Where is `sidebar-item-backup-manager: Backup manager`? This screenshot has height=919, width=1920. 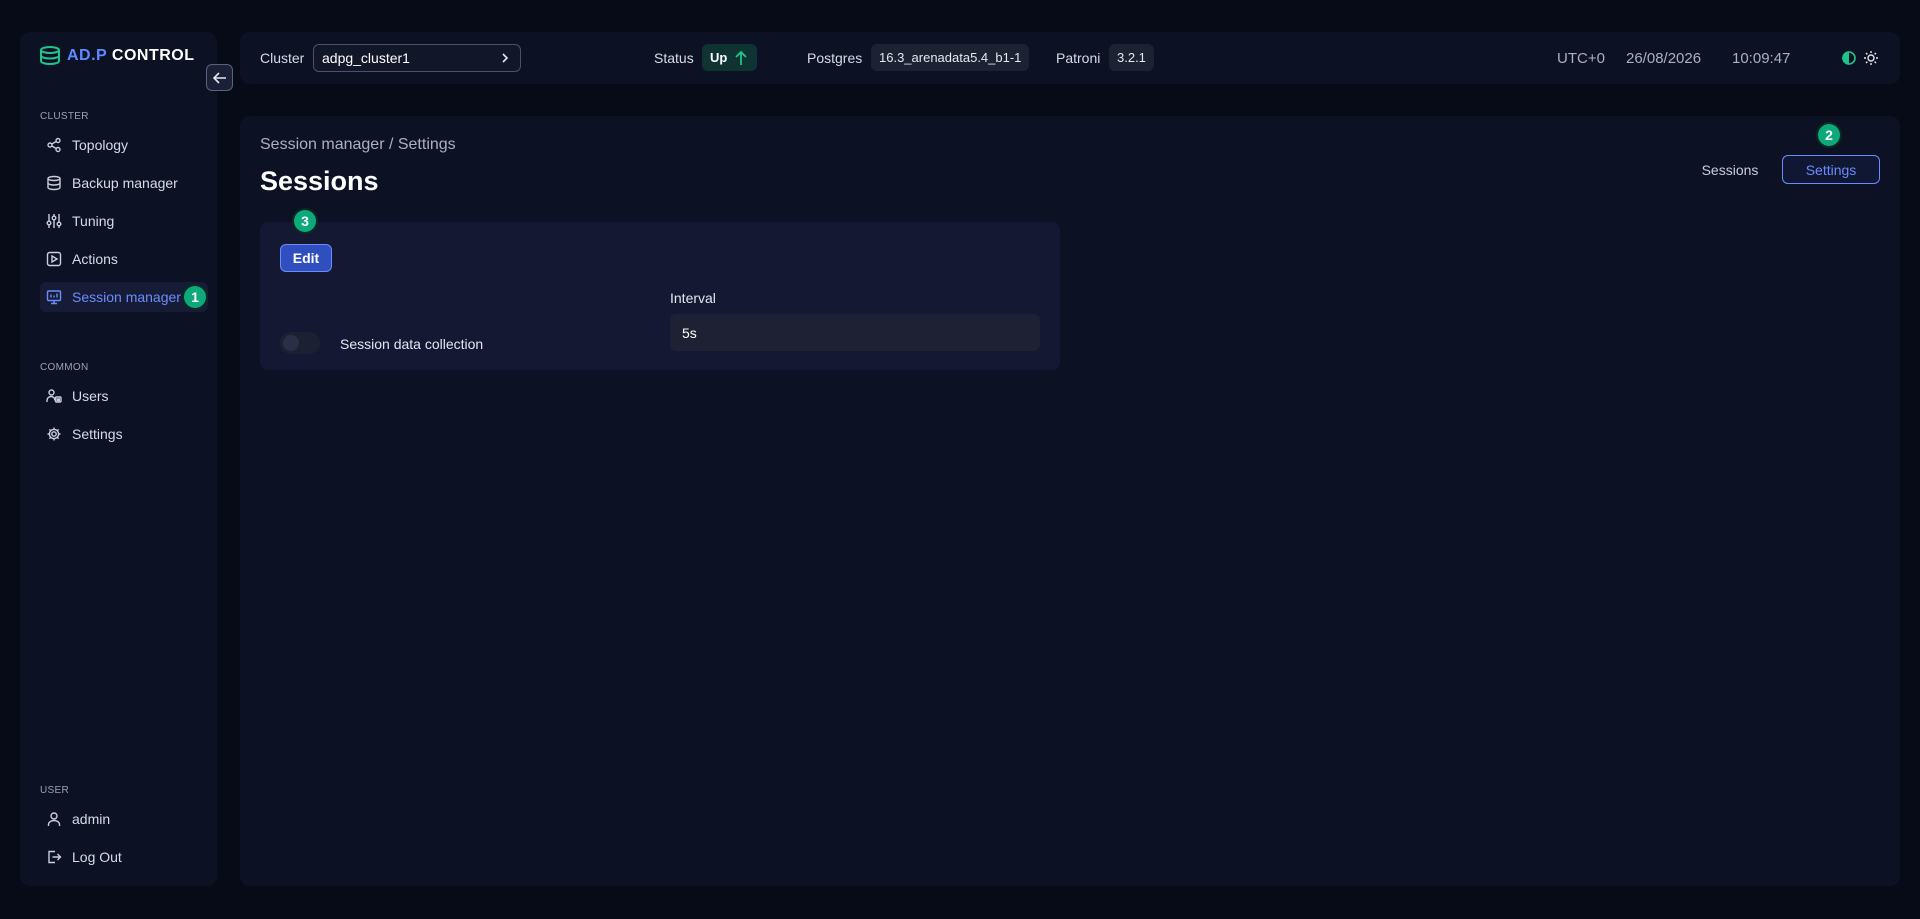
sidebar-item-backup-manager: Backup manager is located at coordinates (124, 183).